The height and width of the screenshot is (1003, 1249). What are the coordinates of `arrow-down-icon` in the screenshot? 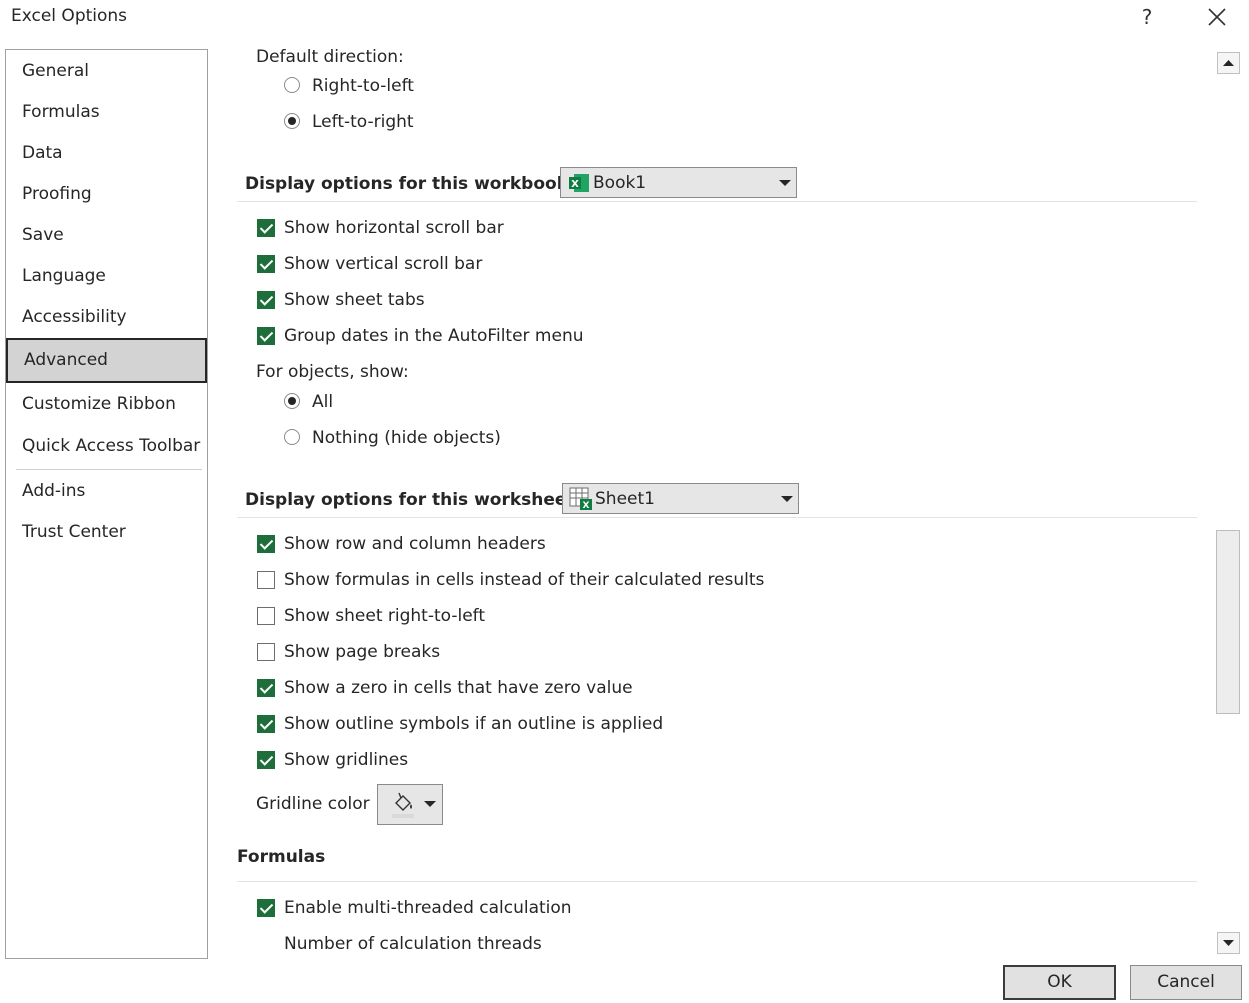 It's located at (1228, 943).